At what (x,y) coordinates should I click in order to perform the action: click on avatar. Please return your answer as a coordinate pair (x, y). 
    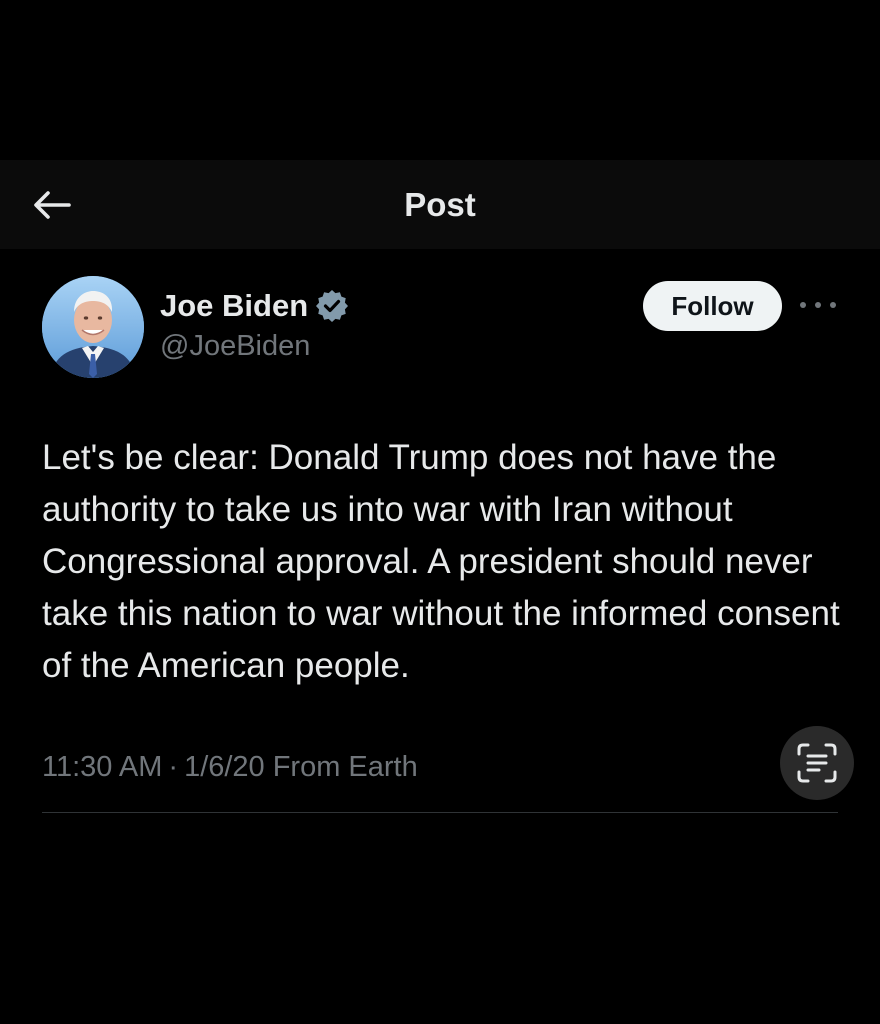
    Looking at the image, I should click on (93, 327).